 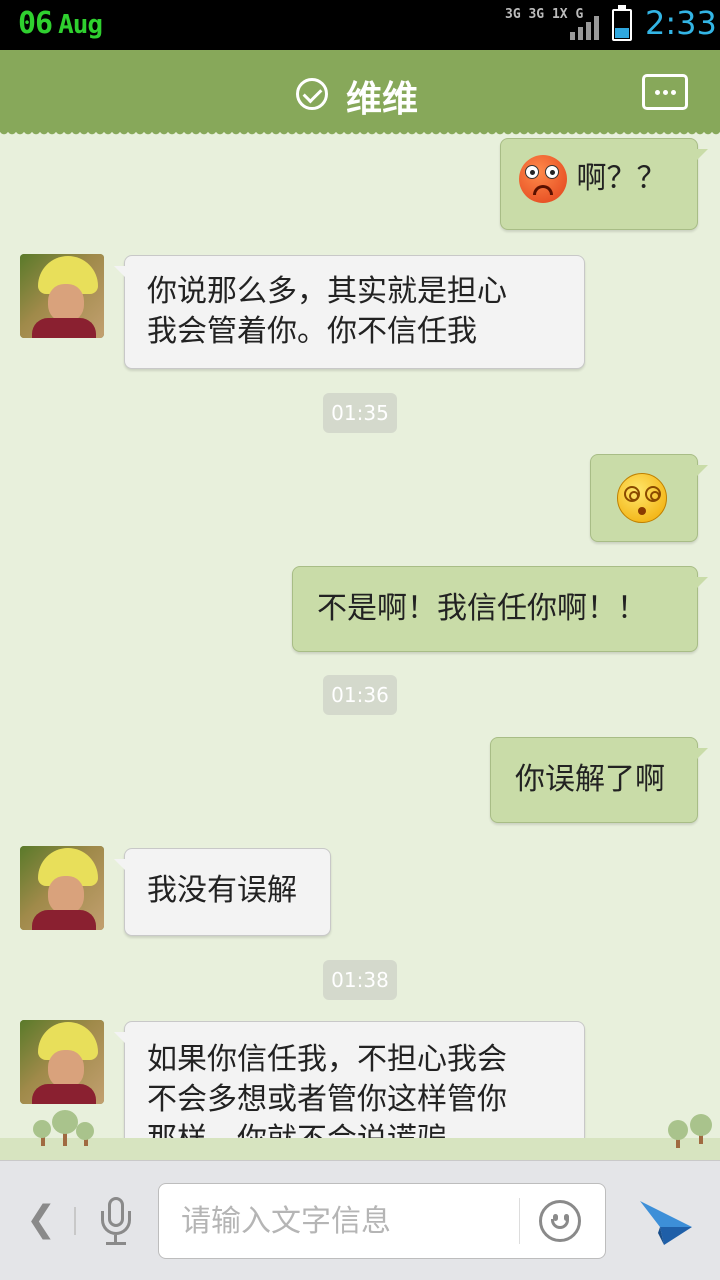 What do you see at coordinates (327, 1059) in the screenshot?
I see `message-text-line: 如果你信任我，不担心我会` at bounding box center [327, 1059].